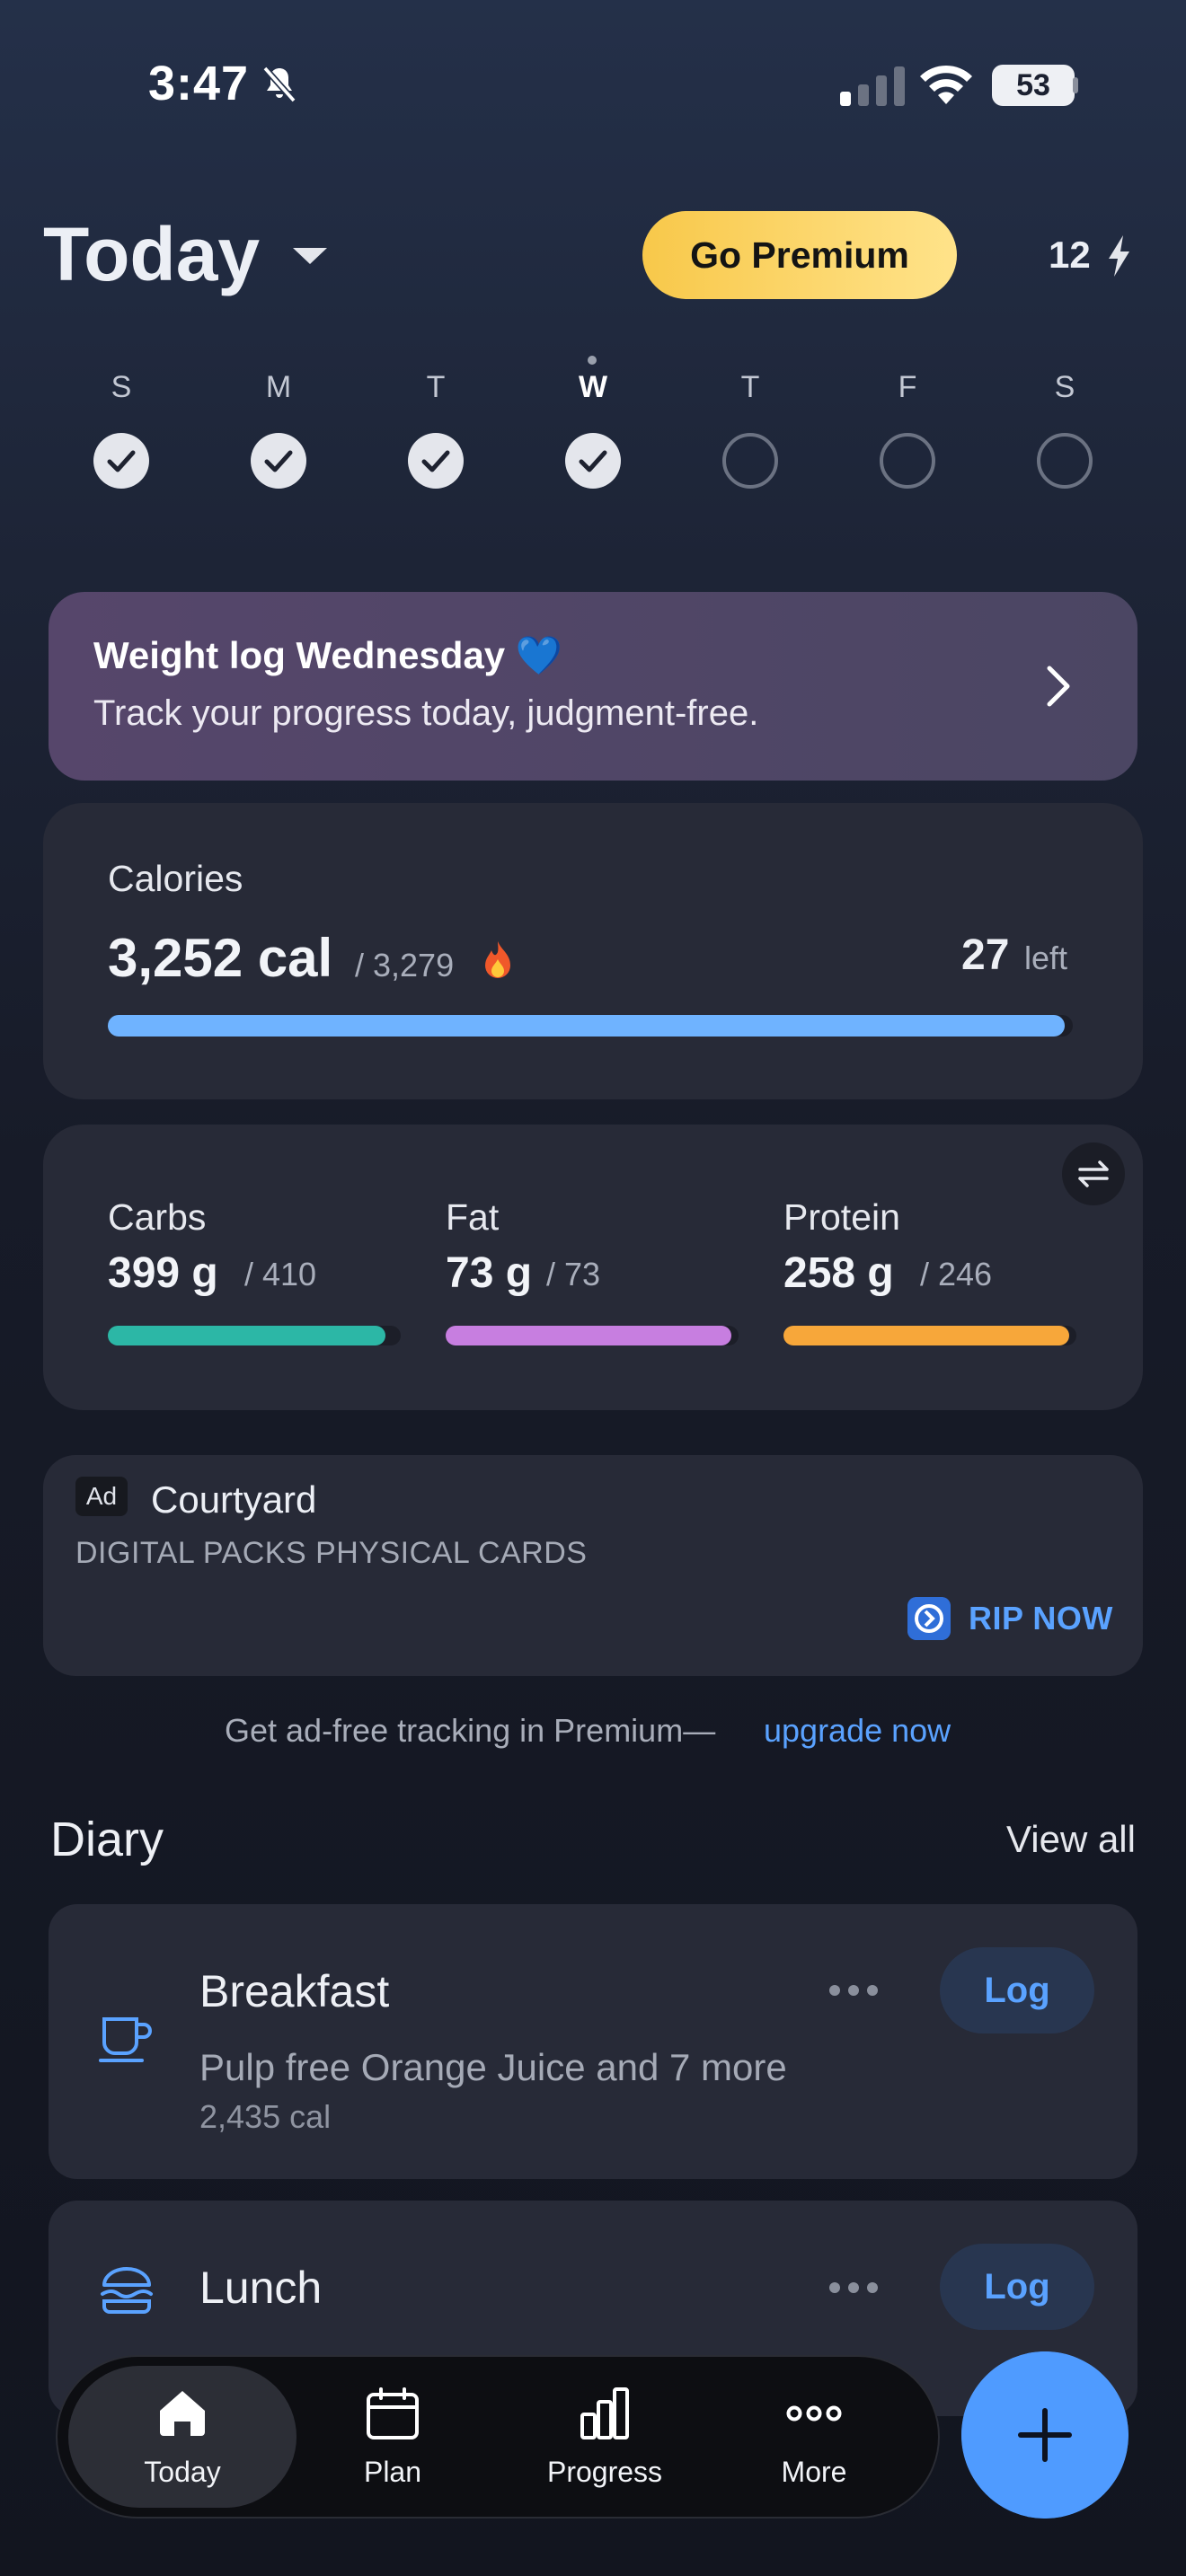 The height and width of the screenshot is (2576, 1186). I want to click on meal-calories: 2,435 cal, so click(265, 2116).